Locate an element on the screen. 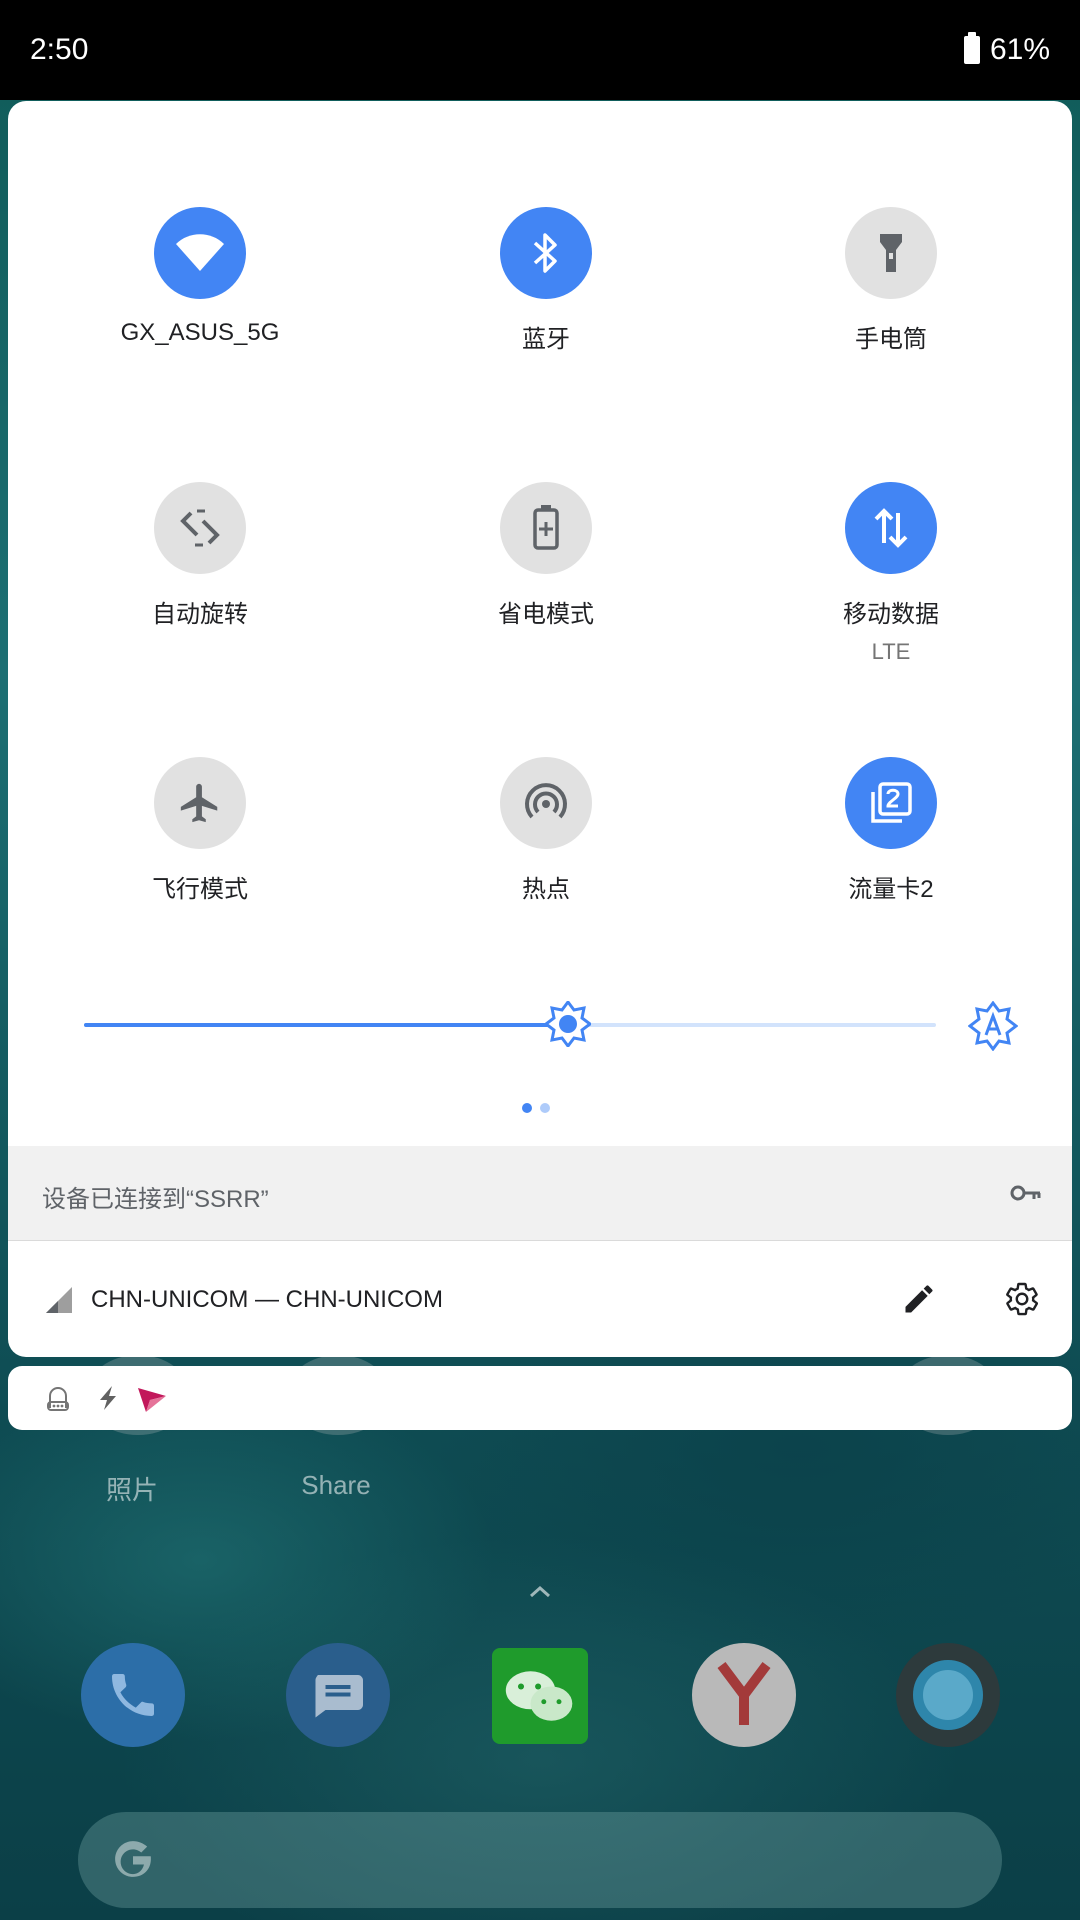 This screenshot has height=1920, width=1080. yandex-icon is located at coordinates (744, 1695).